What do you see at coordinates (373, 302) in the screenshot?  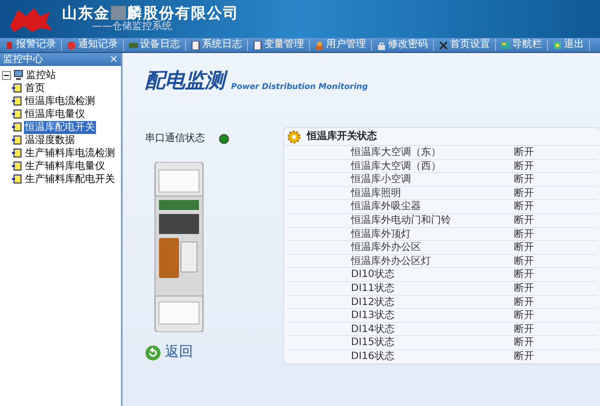 I see `switch-name: DI12状态` at bounding box center [373, 302].